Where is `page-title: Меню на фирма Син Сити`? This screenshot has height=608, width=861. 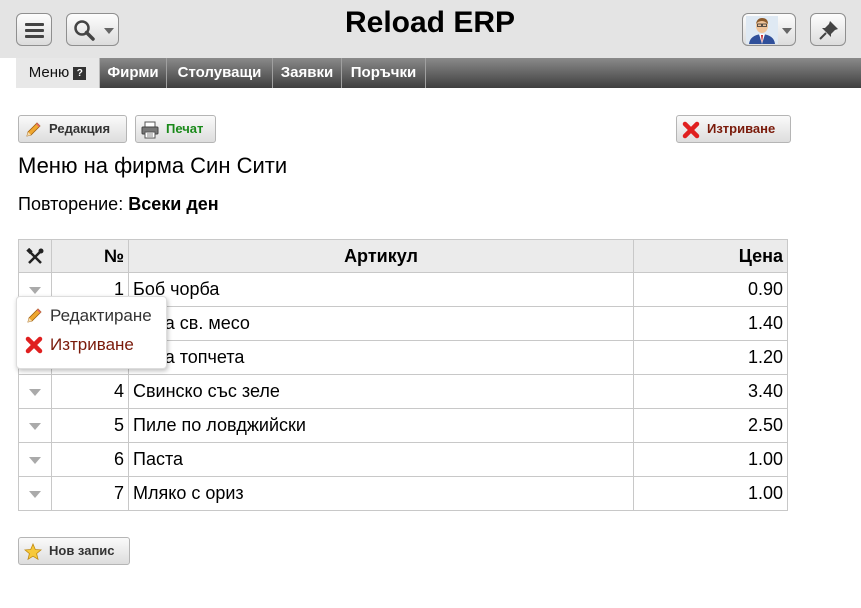
page-title: Меню на фирма Син Сити is located at coordinates (153, 165).